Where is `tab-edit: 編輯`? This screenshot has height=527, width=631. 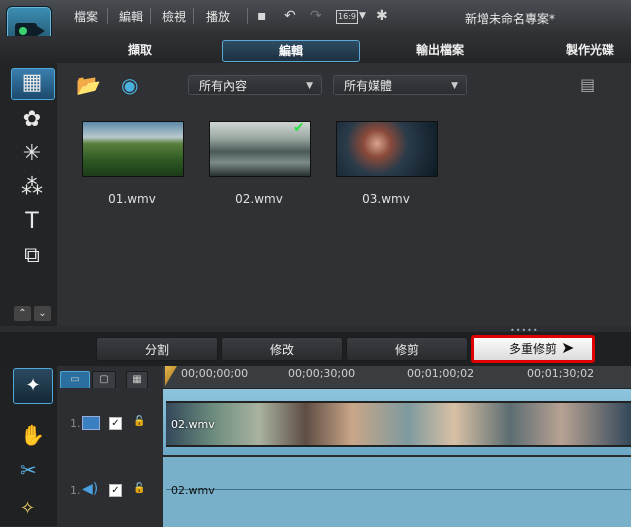 tab-edit: 編輯 is located at coordinates (291, 51).